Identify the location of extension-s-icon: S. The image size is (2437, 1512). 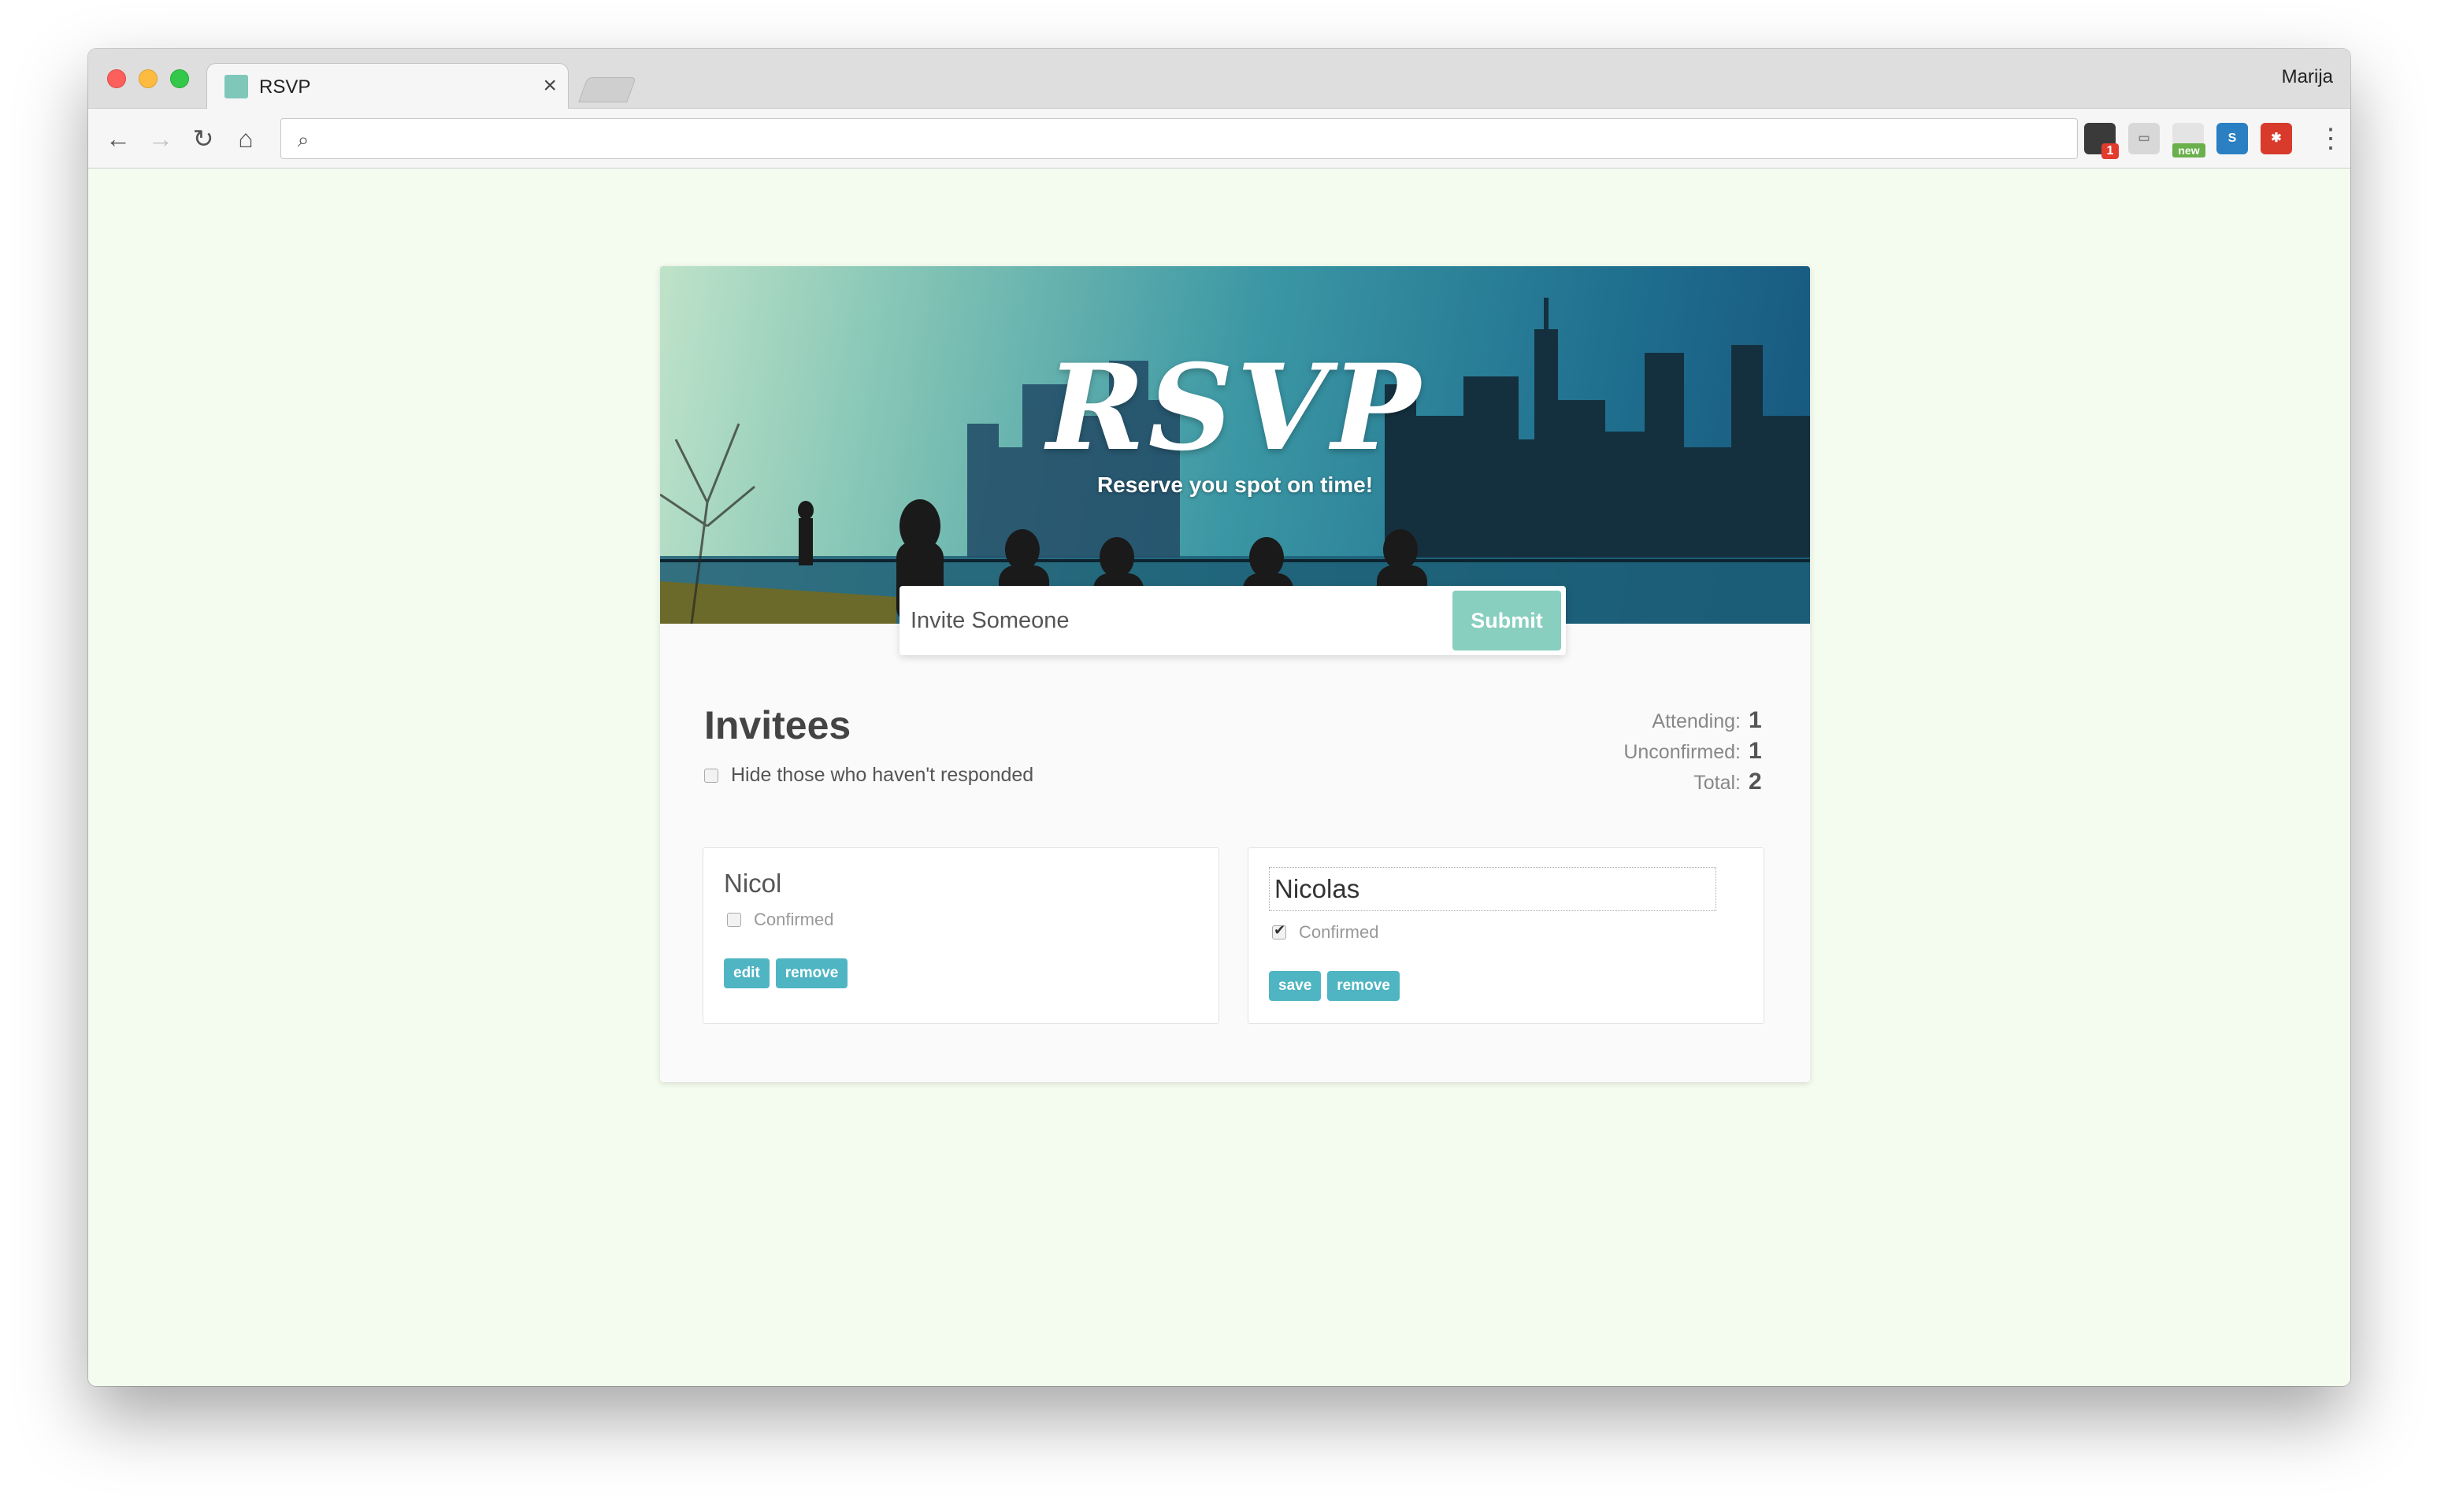
(2232, 138).